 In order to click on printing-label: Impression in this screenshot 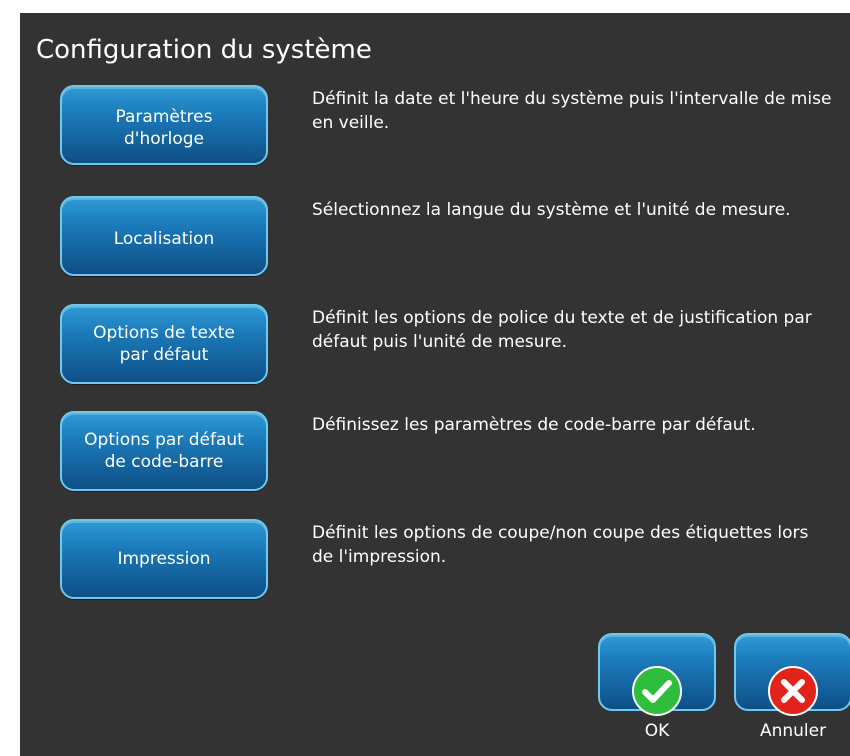, I will do `click(164, 559)`.